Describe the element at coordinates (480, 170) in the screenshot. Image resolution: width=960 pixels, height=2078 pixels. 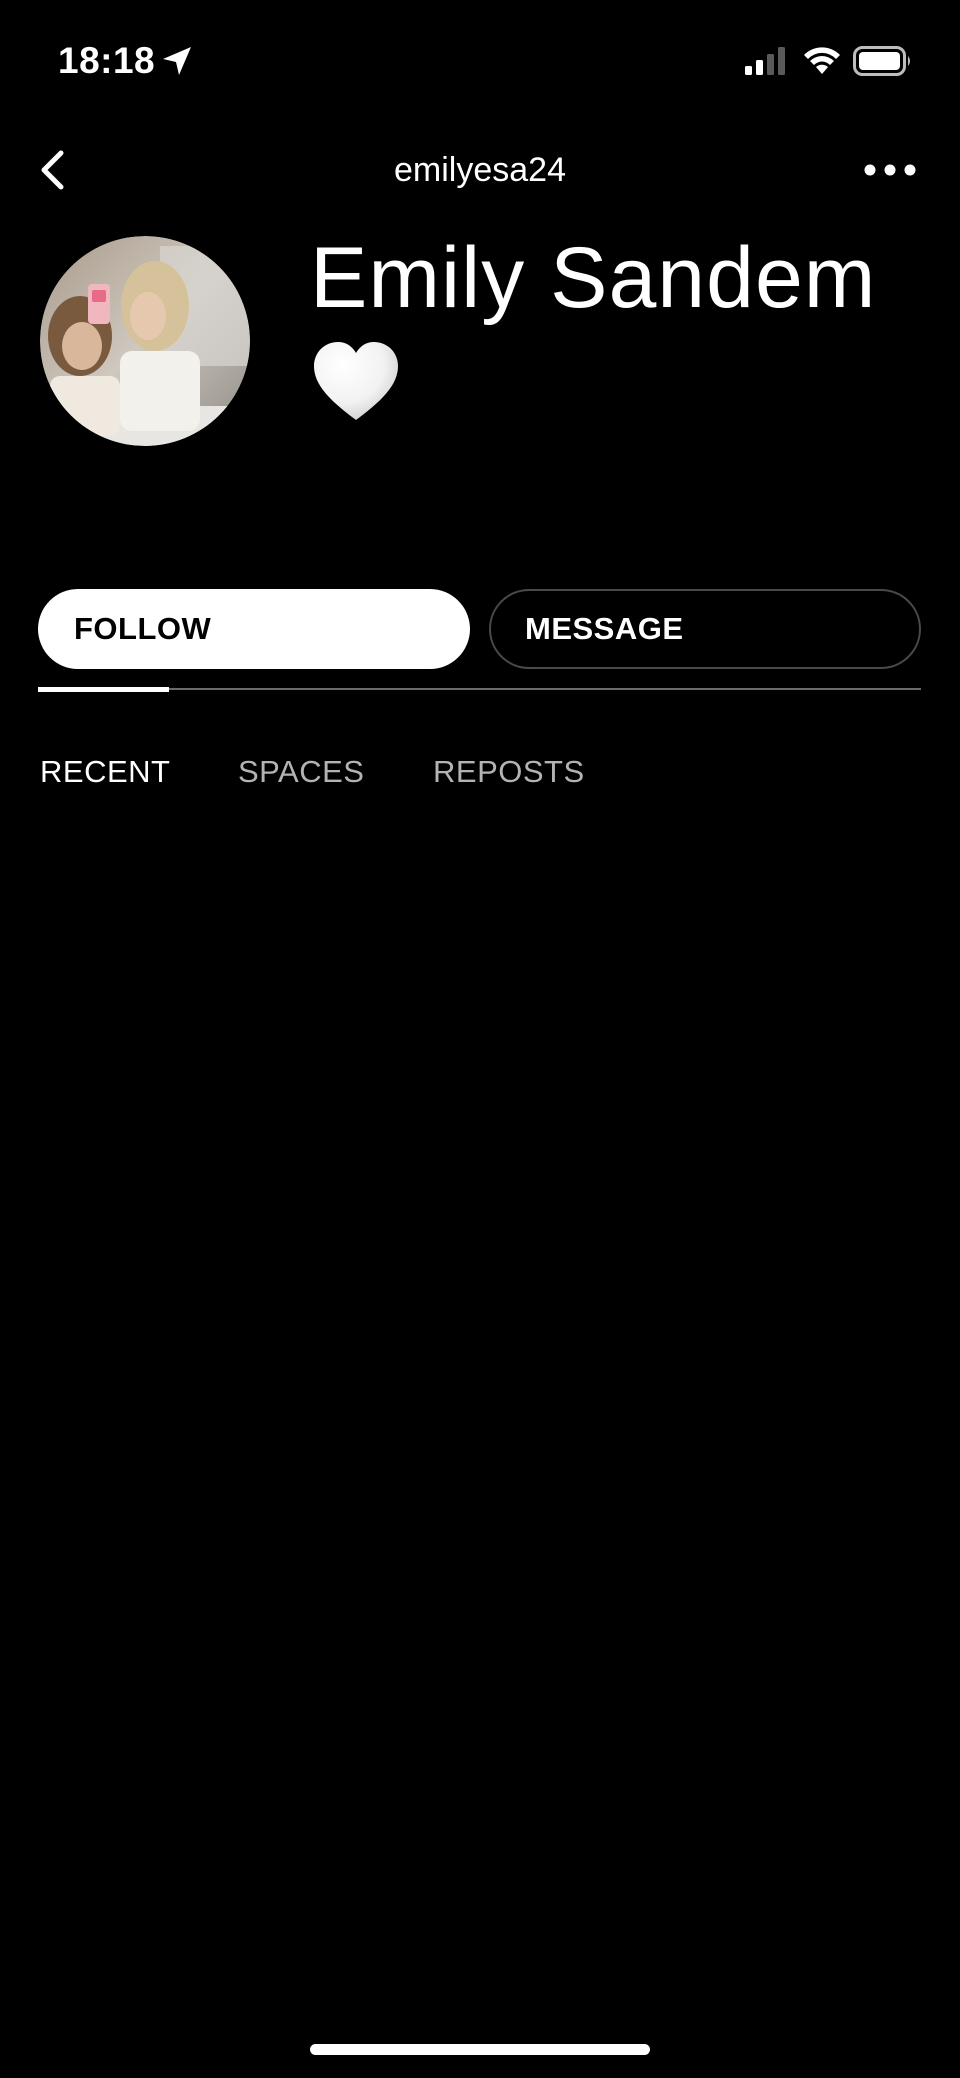
I see `username-title: emilyesa24` at that location.